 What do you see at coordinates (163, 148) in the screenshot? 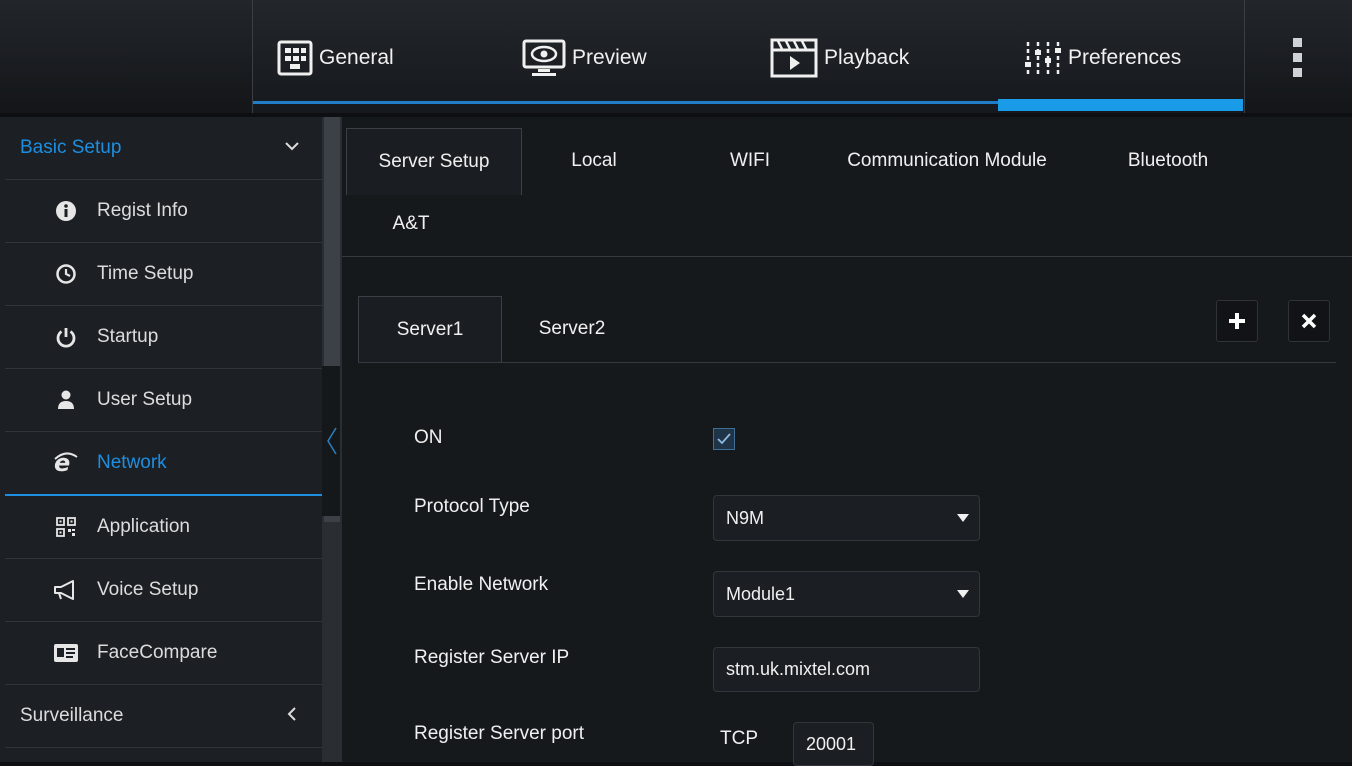
I see `sidebar-category-basic-setup: Basic Setup` at bounding box center [163, 148].